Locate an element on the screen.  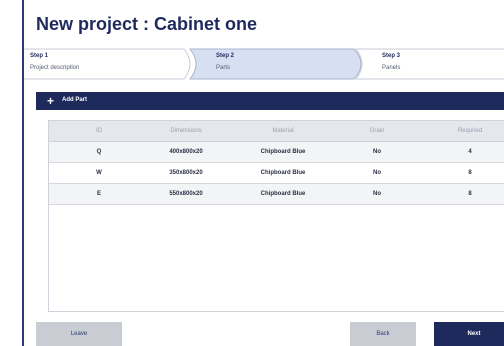
header-material: Material is located at coordinates (283, 131).